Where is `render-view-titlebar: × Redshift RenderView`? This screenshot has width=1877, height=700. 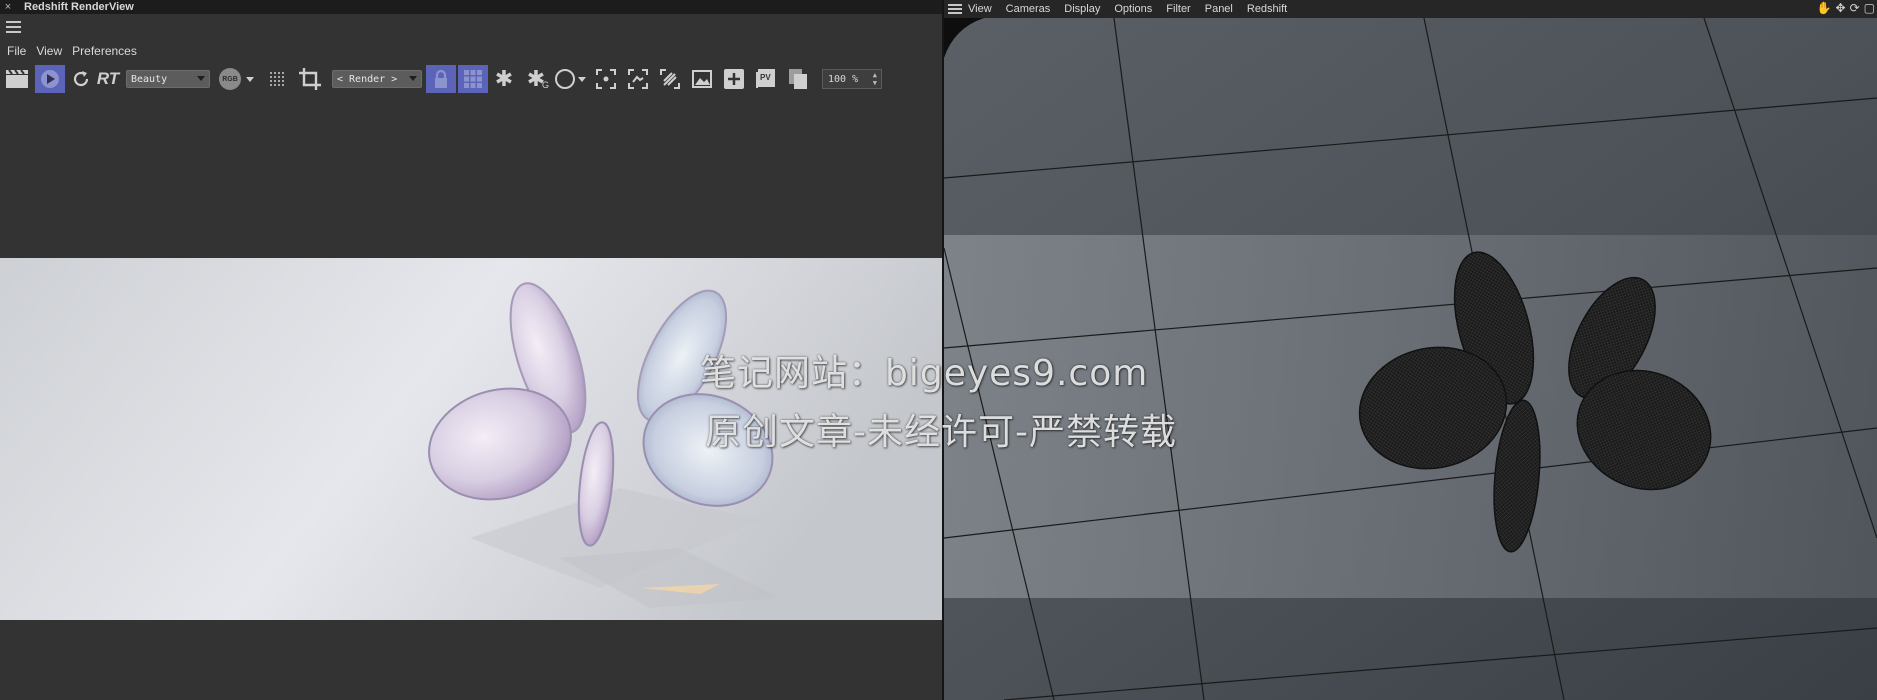 render-view-titlebar: × Redshift RenderView is located at coordinates (471, 7).